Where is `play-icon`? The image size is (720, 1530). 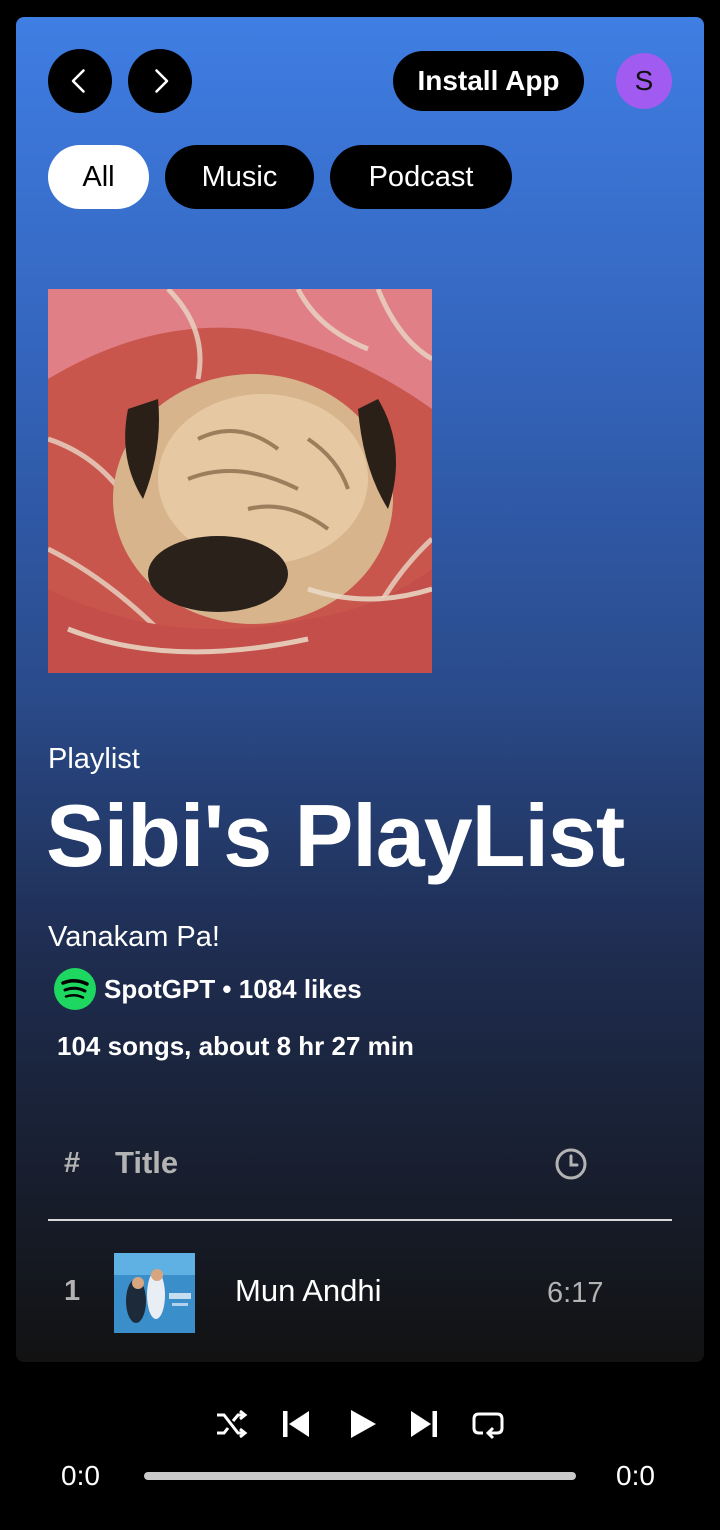 play-icon is located at coordinates (363, 1424).